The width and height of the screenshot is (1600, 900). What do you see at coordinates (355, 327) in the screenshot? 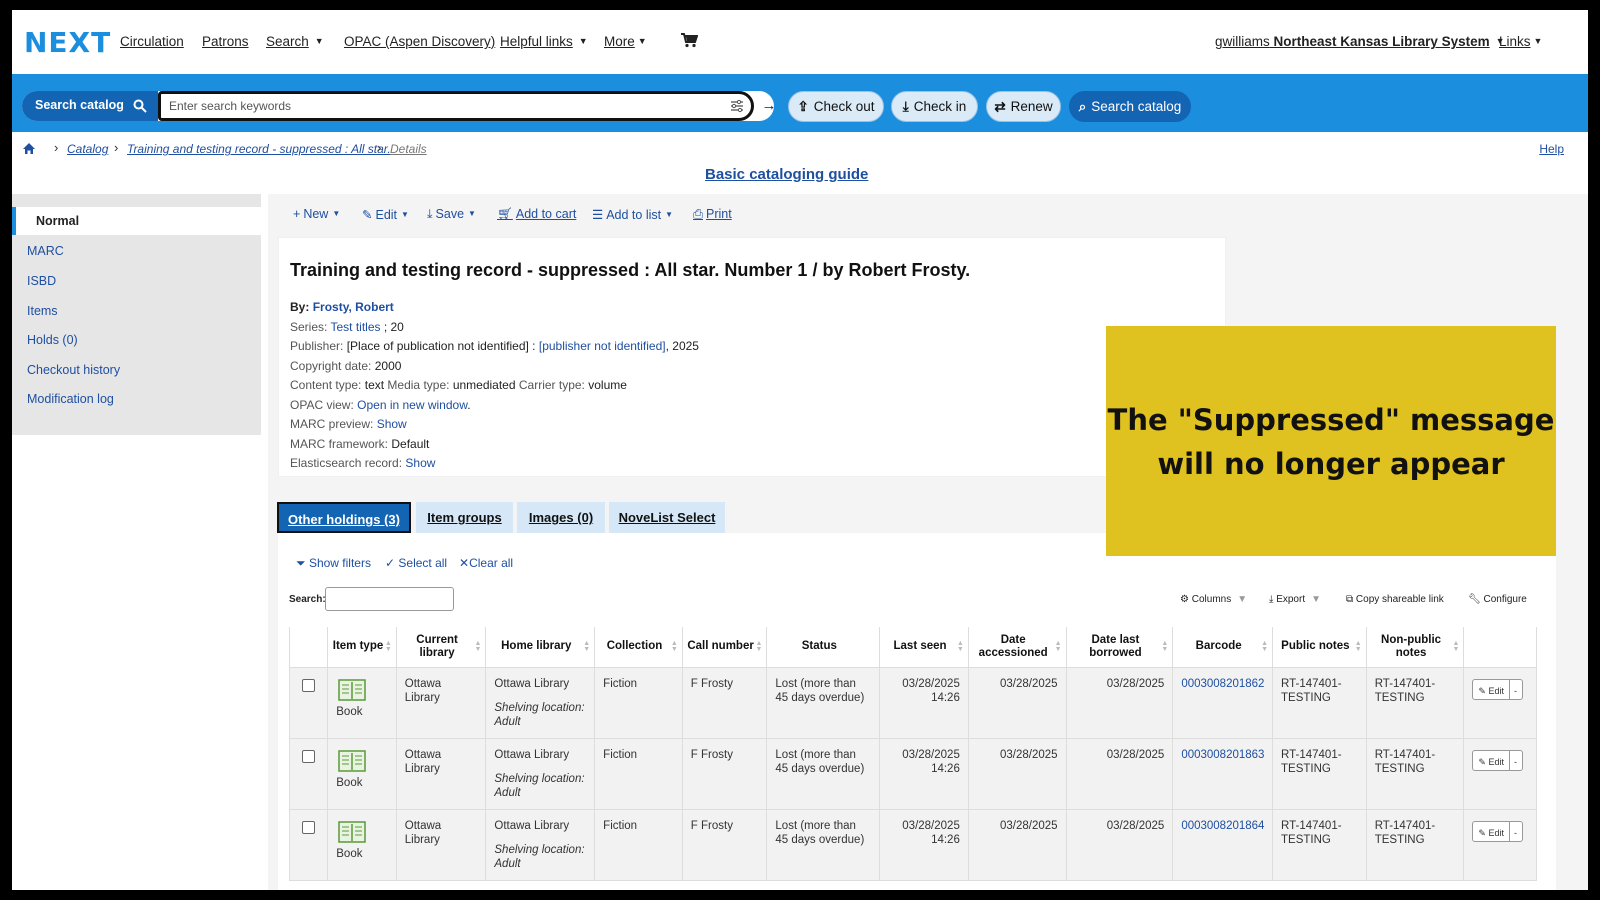
I see `series-link: Test titles` at bounding box center [355, 327].